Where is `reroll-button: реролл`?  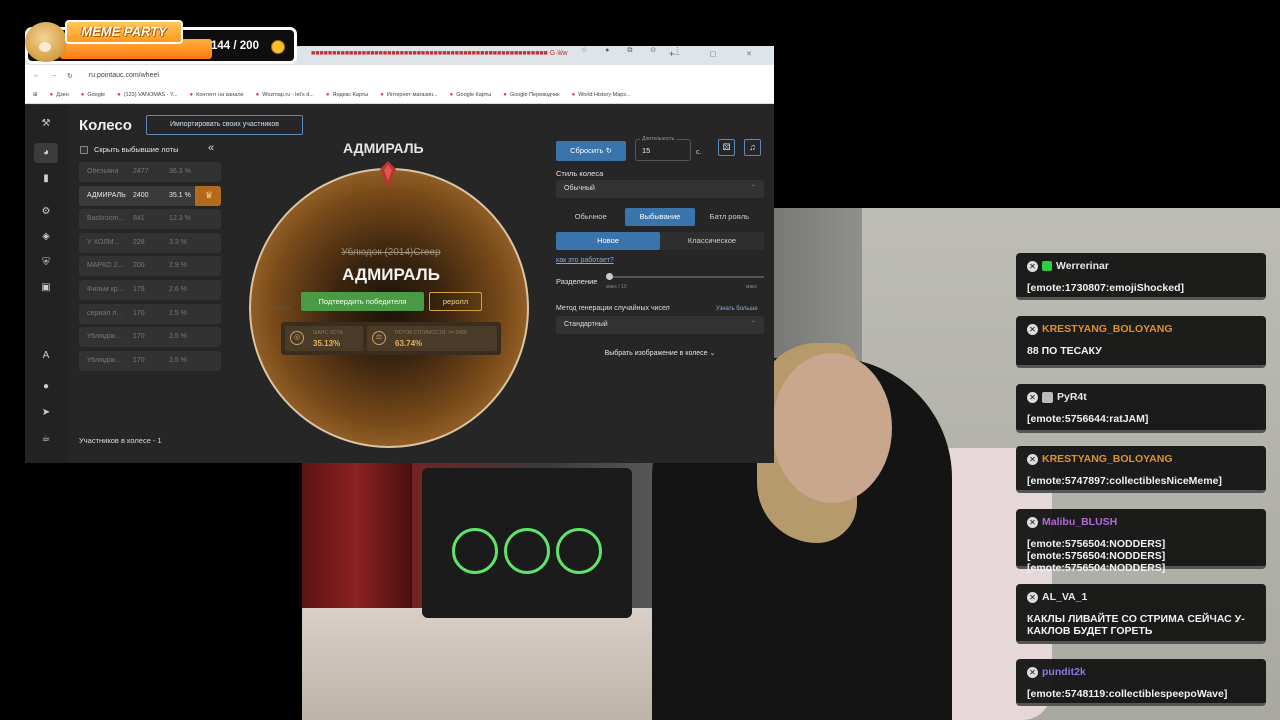
reroll-button: реролл is located at coordinates (455, 301).